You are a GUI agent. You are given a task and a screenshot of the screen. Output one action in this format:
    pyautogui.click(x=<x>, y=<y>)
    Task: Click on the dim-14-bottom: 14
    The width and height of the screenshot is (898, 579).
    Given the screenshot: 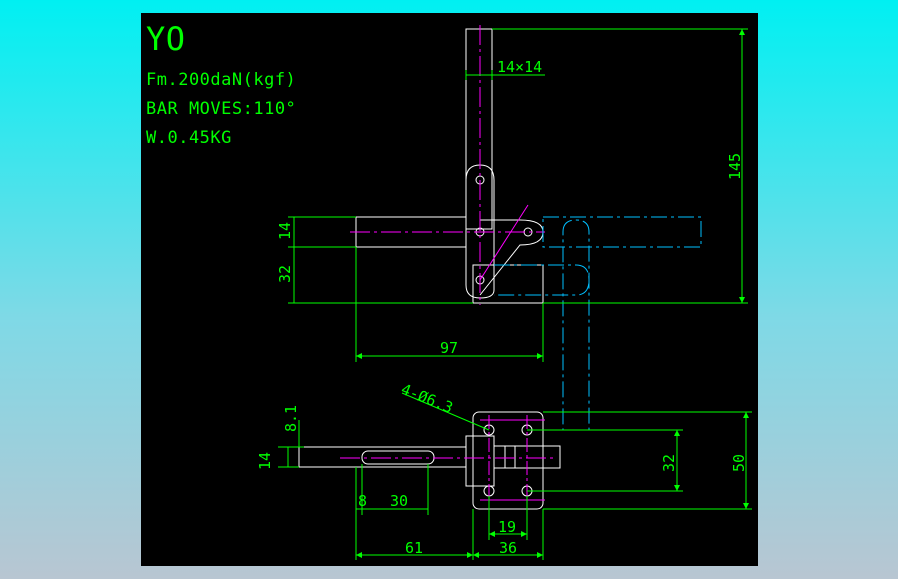 What is the action you would take?
    pyautogui.click(x=265, y=461)
    